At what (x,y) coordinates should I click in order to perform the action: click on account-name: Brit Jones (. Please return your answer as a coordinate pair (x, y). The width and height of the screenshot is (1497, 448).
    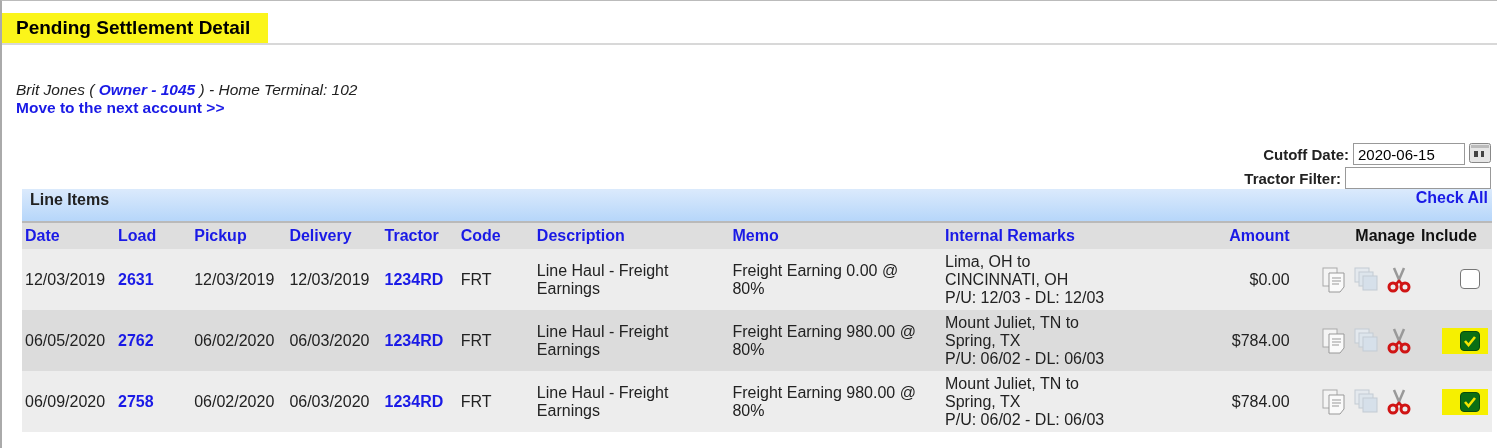
    Looking at the image, I should click on (55, 89).